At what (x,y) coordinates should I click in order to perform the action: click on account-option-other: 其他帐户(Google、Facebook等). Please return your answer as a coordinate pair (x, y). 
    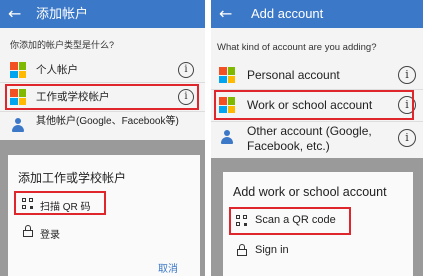
    Looking at the image, I should click on (102, 127).